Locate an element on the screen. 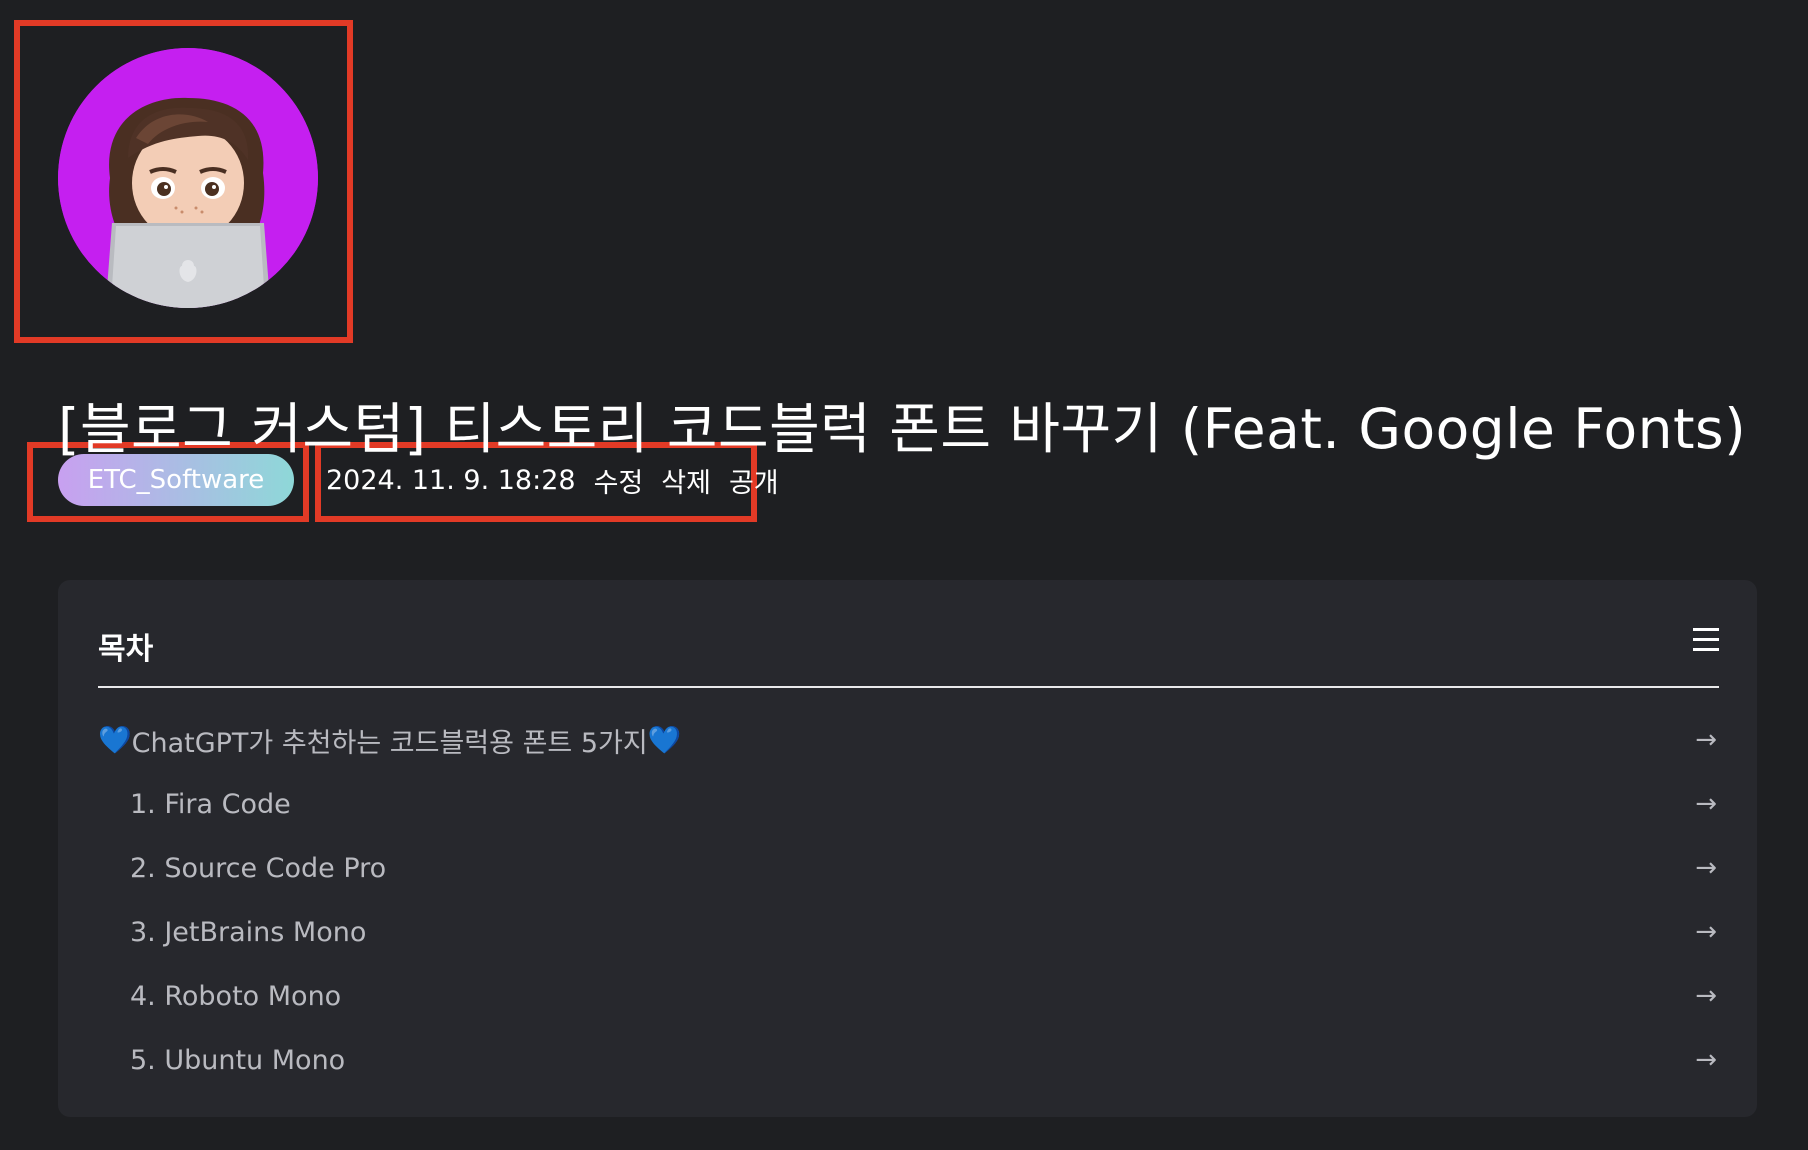 The height and width of the screenshot is (1150, 1808). toc-item-label: 4. Roboto Mono is located at coordinates (236, 996).